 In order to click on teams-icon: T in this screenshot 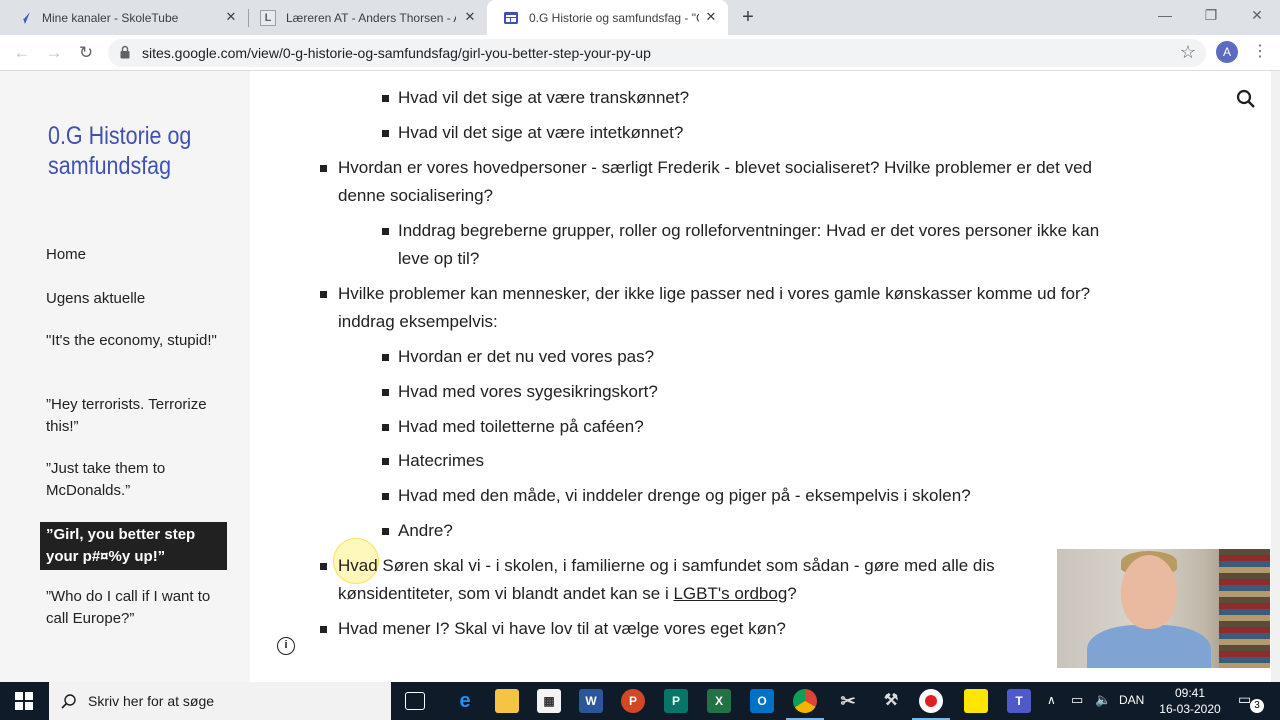, I will do `click(1019, 701)`.